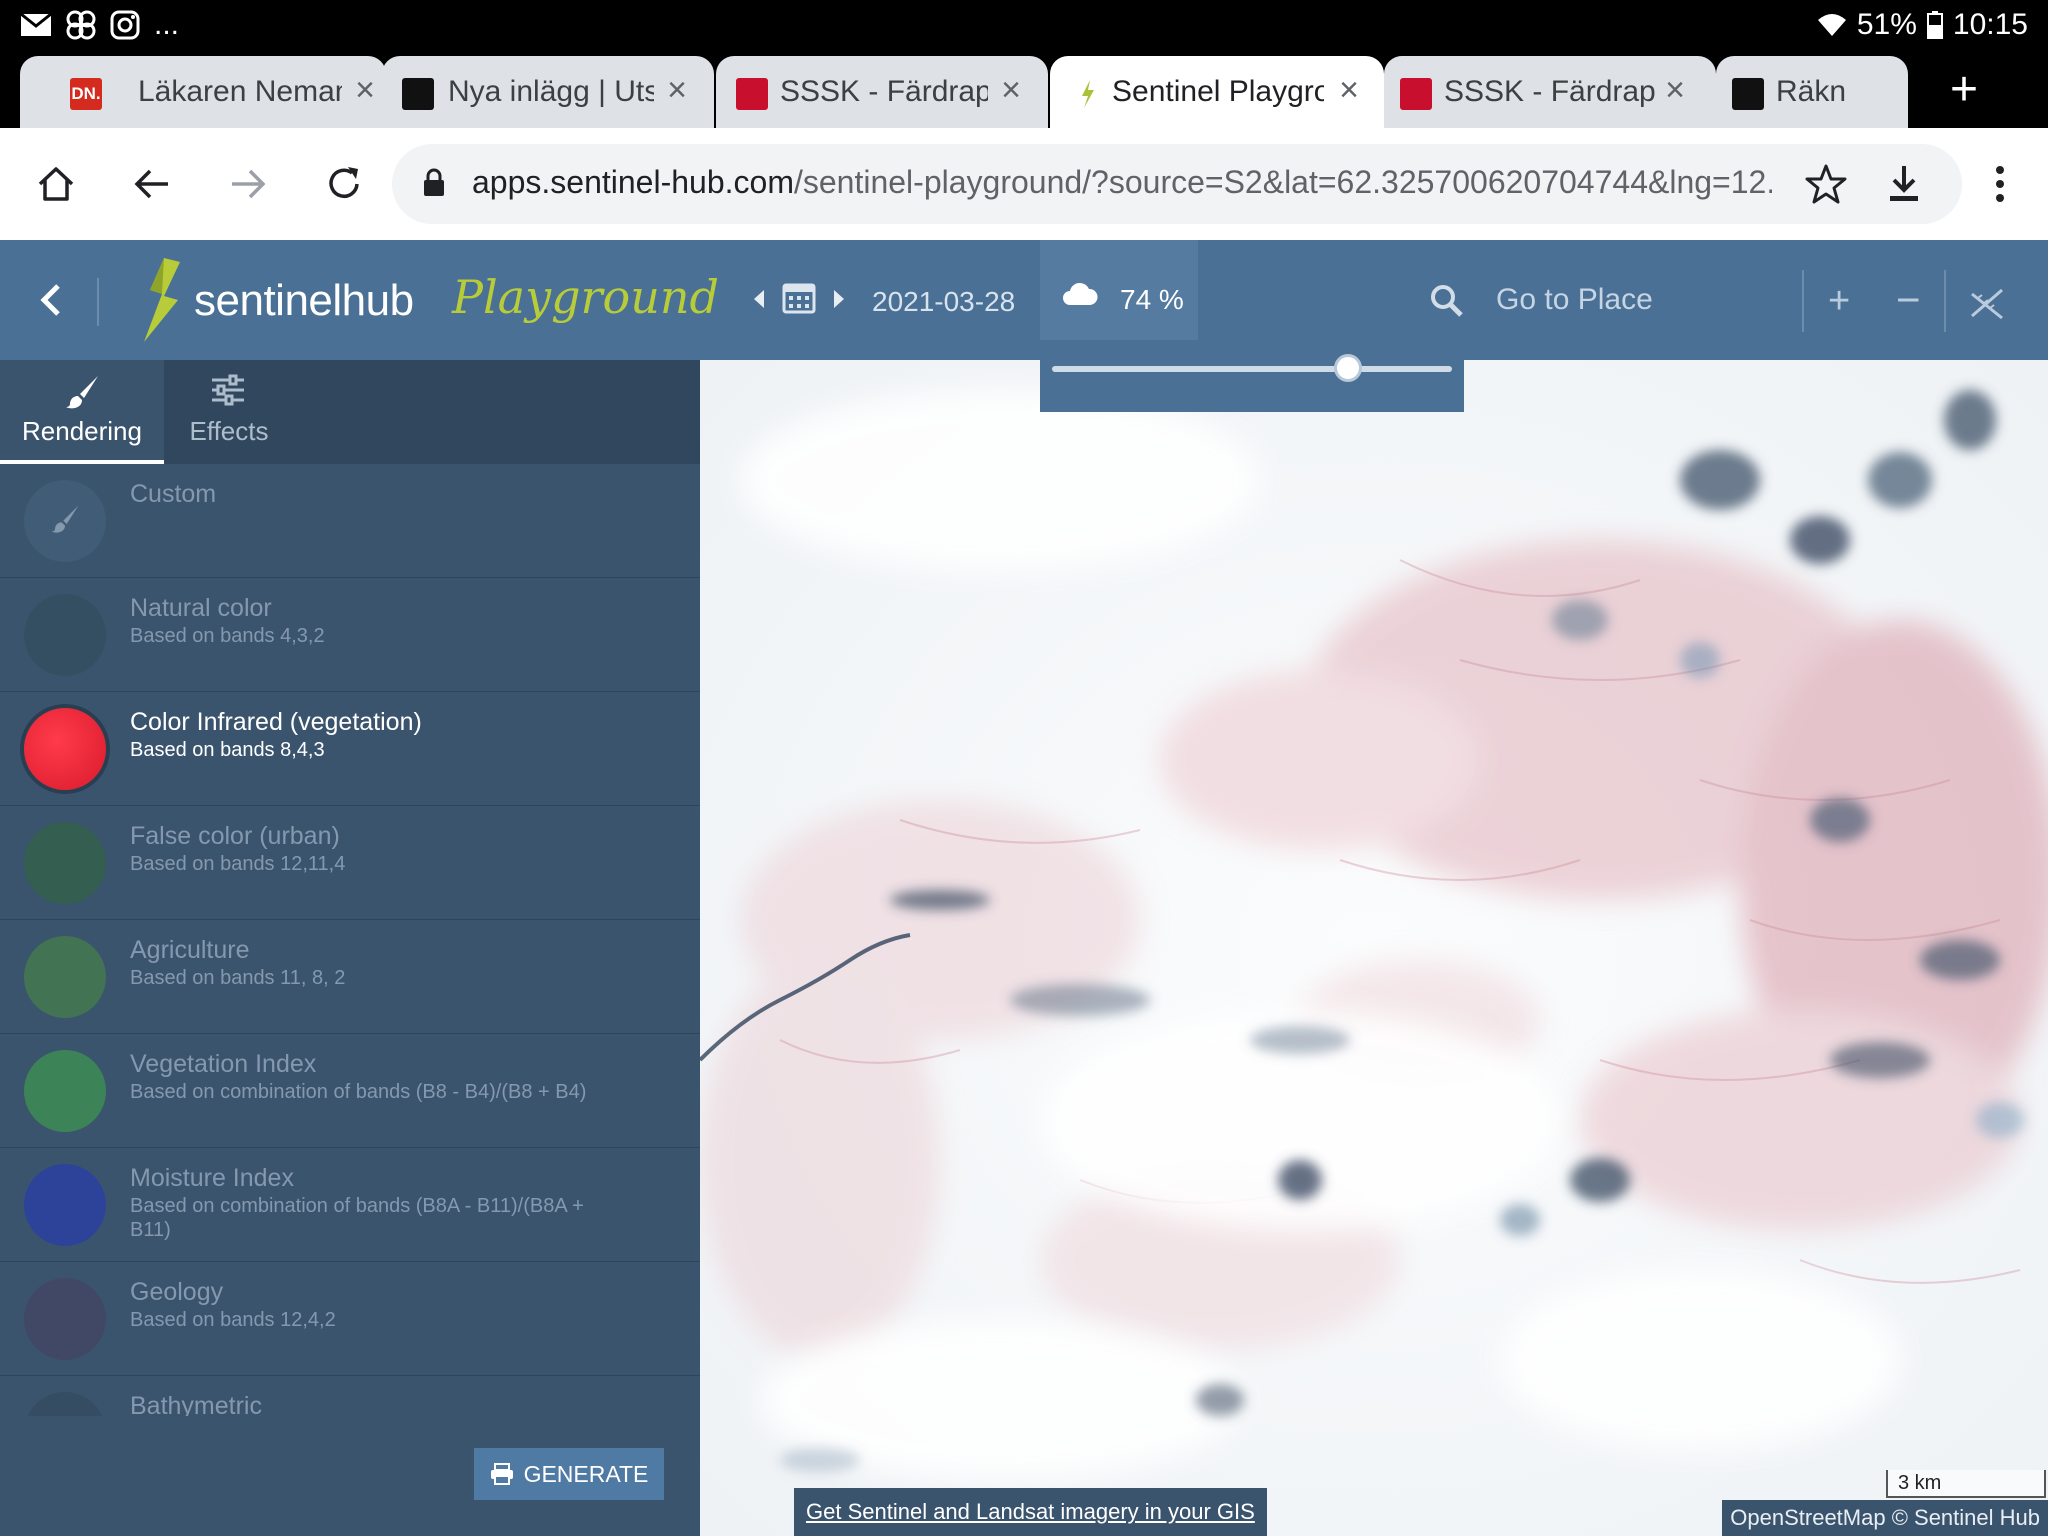 The height and width of the screenshot is (1536, 2048). Describe the element at coordinates (240, 91) in the screenshot. I see `tab-title: Läkaren Nemam` at that location.